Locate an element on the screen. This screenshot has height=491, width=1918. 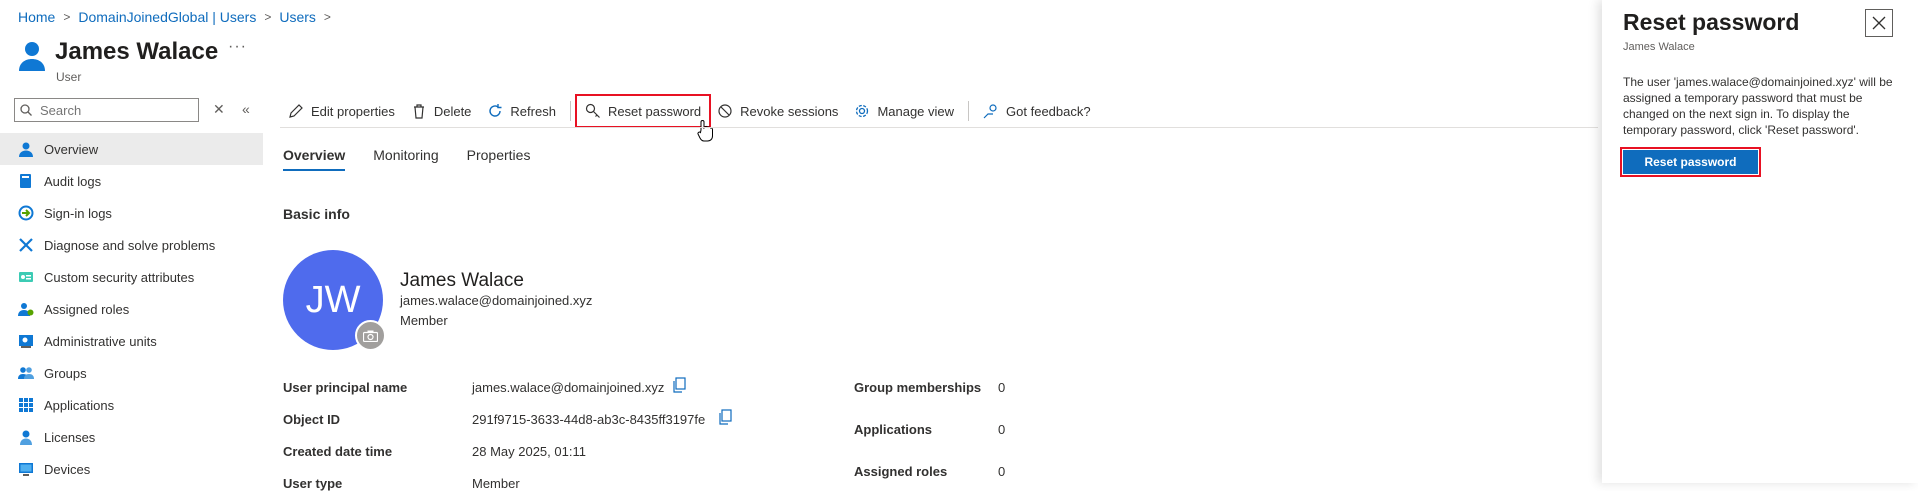
object-id-label: Object ID is located at coordinates (312, 419).